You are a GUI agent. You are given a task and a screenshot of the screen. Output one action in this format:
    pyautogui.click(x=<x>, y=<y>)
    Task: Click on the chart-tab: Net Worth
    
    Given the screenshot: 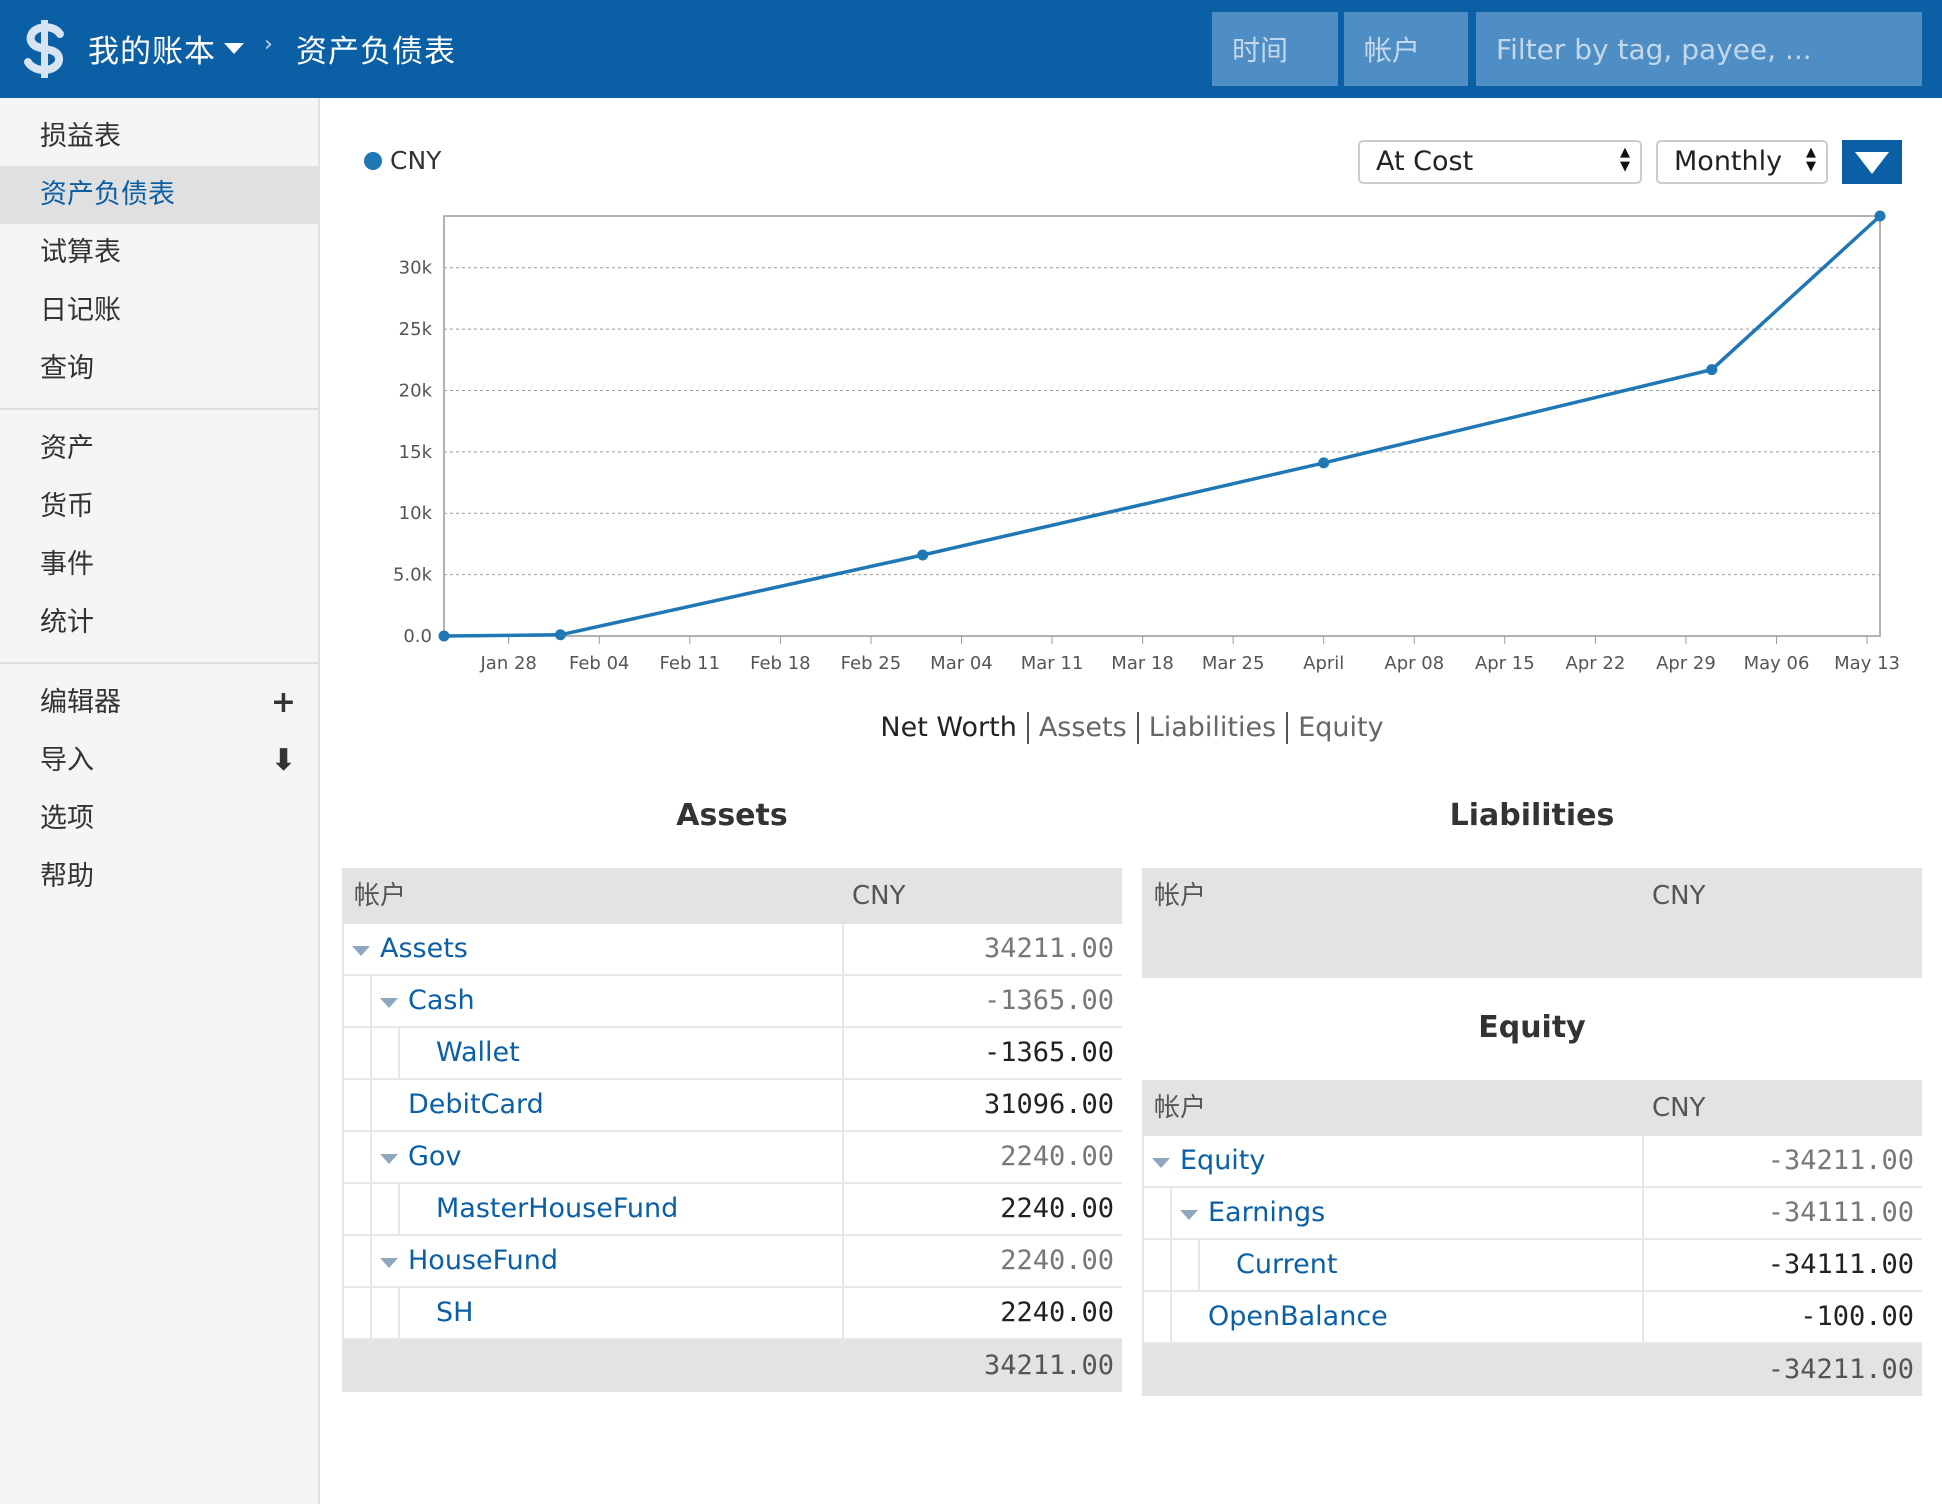 What is the action you would take?
    pyautogui.click(x=948, y=728)
    